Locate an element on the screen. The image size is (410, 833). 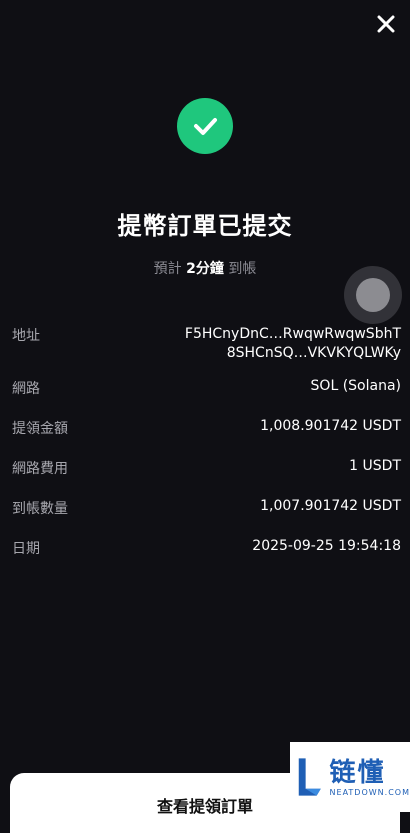
detail-row-fee: 網路費用 1 USDT is located at coordinates (206, 468).